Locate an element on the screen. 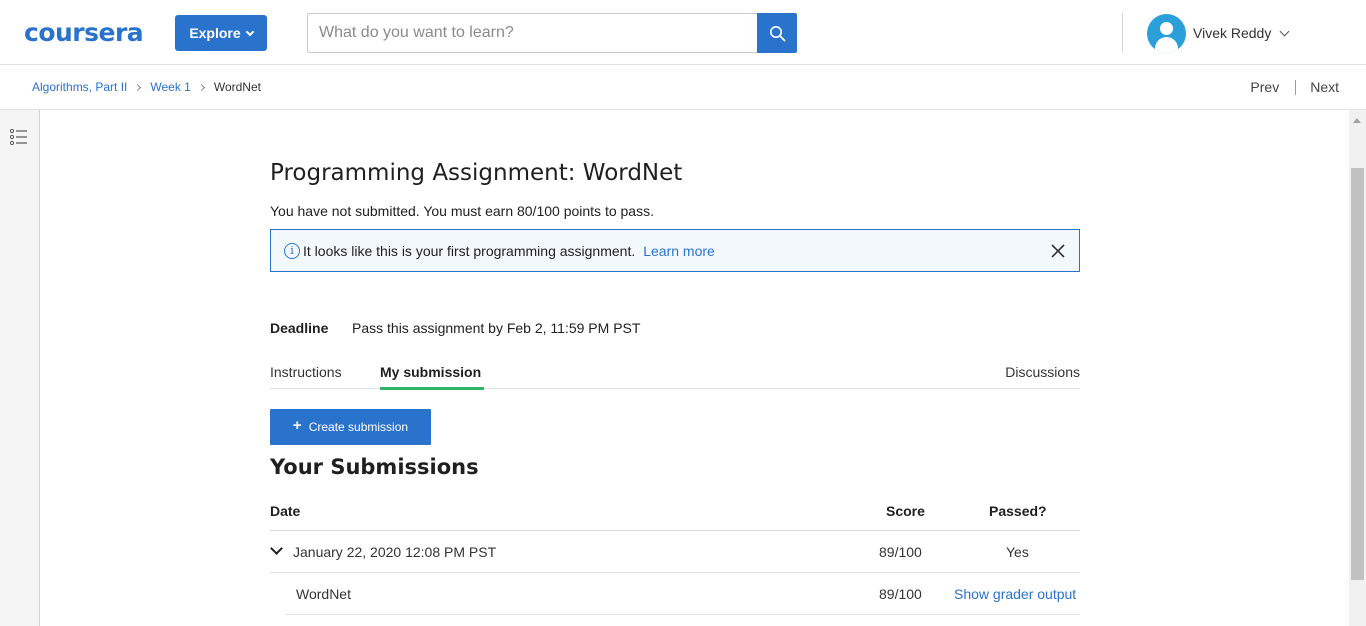 The image size is (1366, 626). left-rail is located at coordinates (20, 368).